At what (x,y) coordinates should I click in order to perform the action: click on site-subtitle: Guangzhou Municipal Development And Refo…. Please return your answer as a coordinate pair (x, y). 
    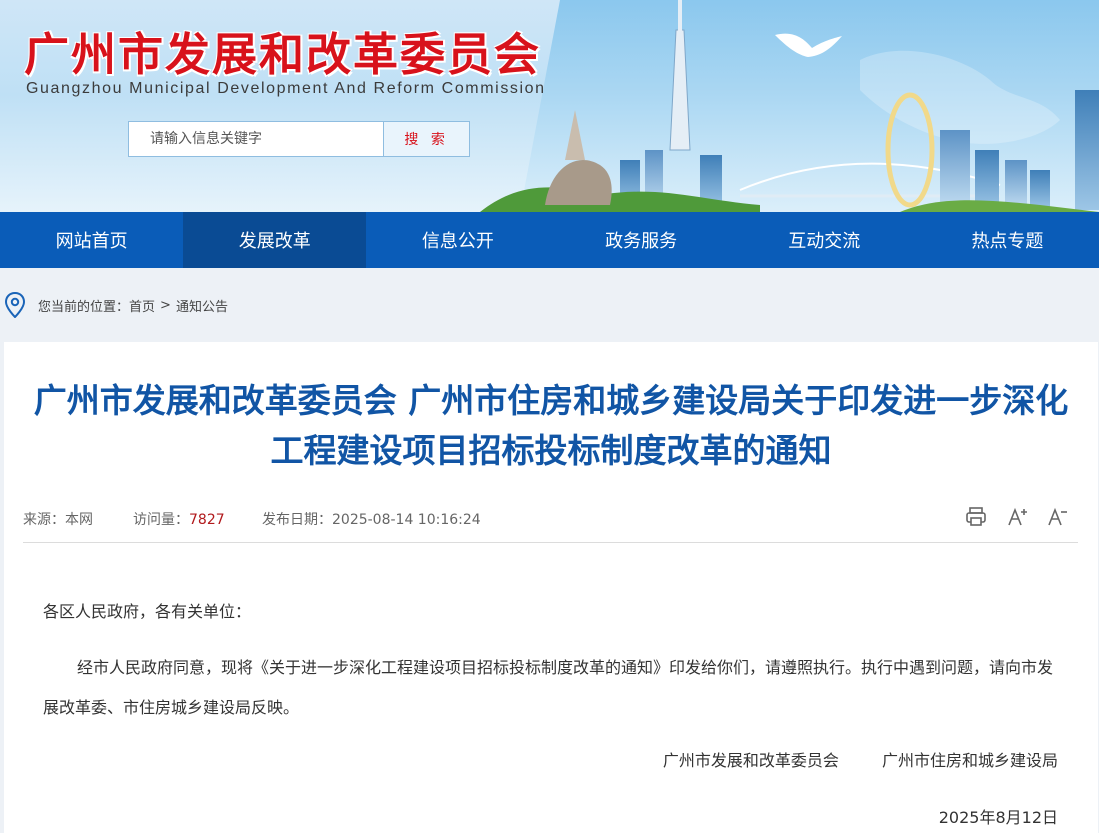
    Looking at the image, I should click on (286, 88).